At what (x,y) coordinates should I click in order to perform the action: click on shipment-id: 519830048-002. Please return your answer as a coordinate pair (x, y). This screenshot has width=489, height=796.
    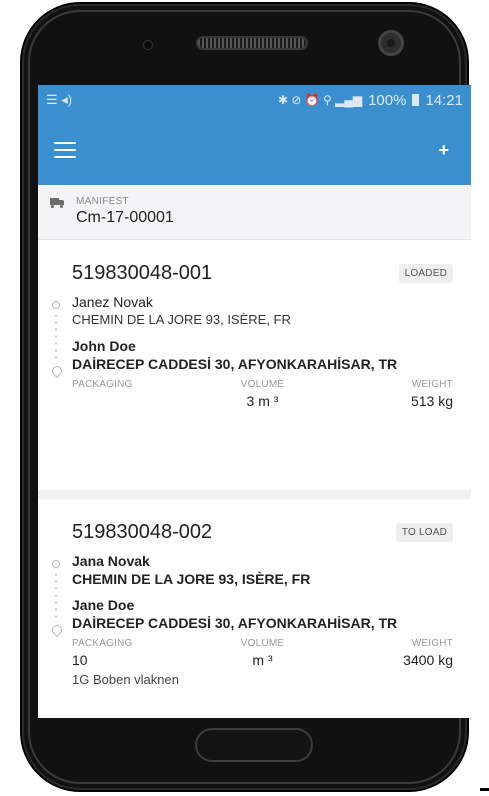
    Looking at the image, I should click on (142, 532).